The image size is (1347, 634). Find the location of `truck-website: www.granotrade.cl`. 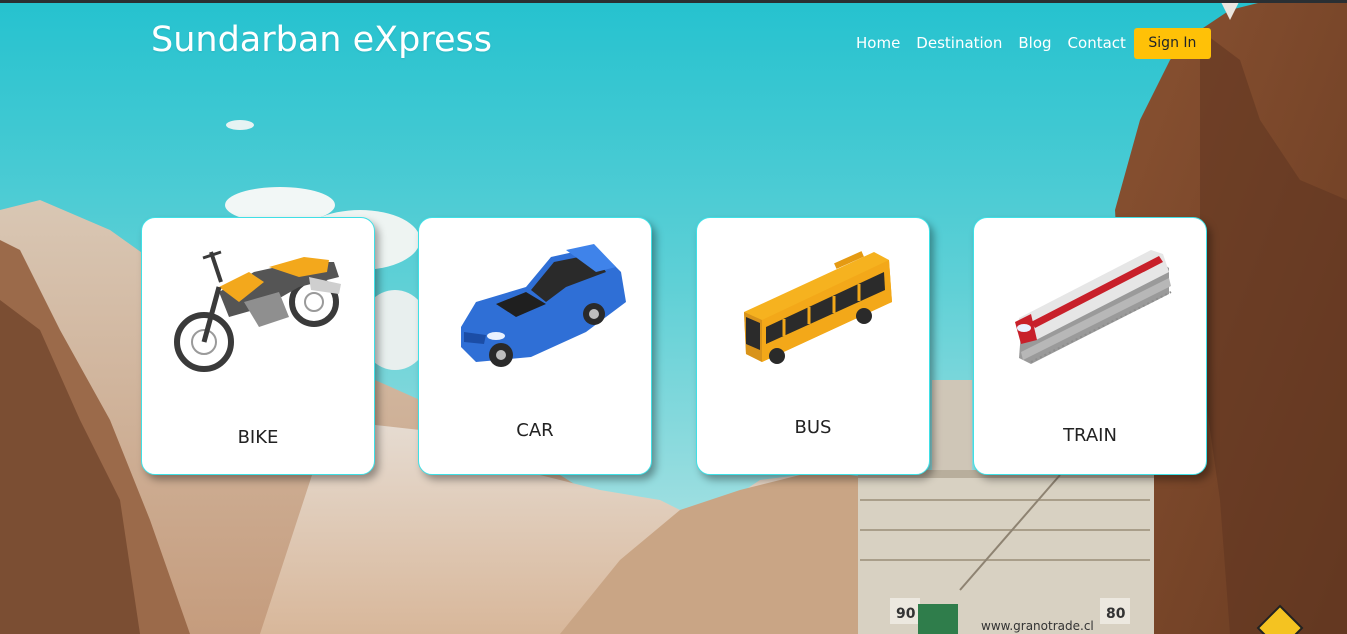

truck-website: www.granotrade.cl is located at coordinates (1037, 626).